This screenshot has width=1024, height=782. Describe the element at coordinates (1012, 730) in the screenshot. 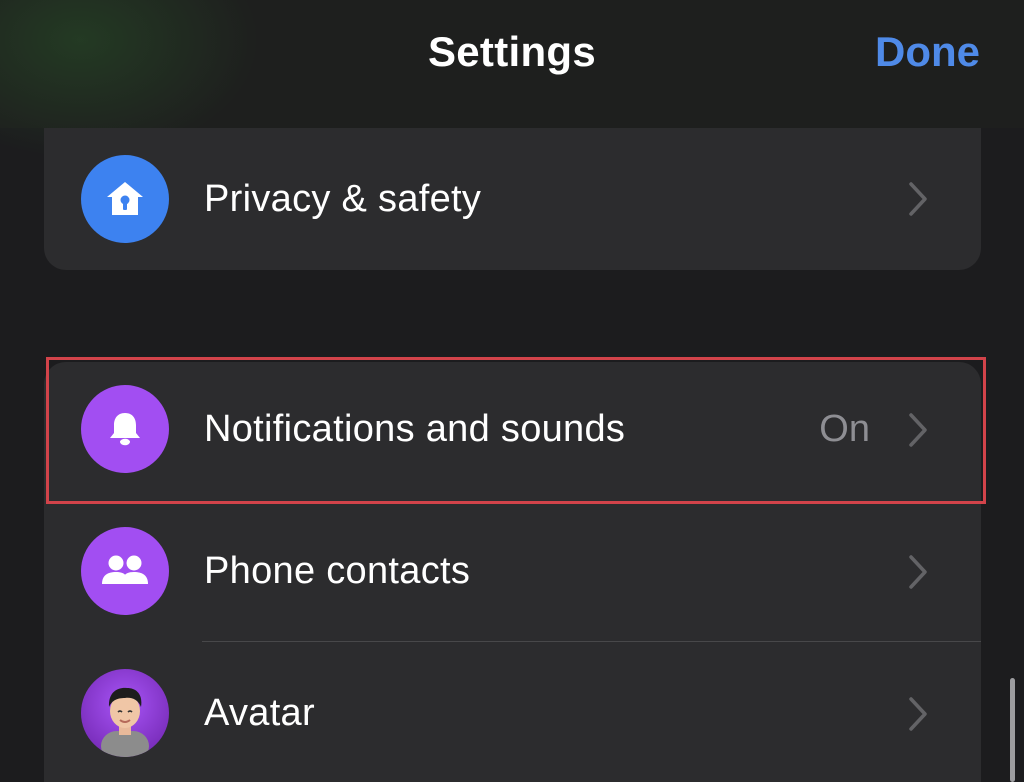

I see `scrollbar` at that location.